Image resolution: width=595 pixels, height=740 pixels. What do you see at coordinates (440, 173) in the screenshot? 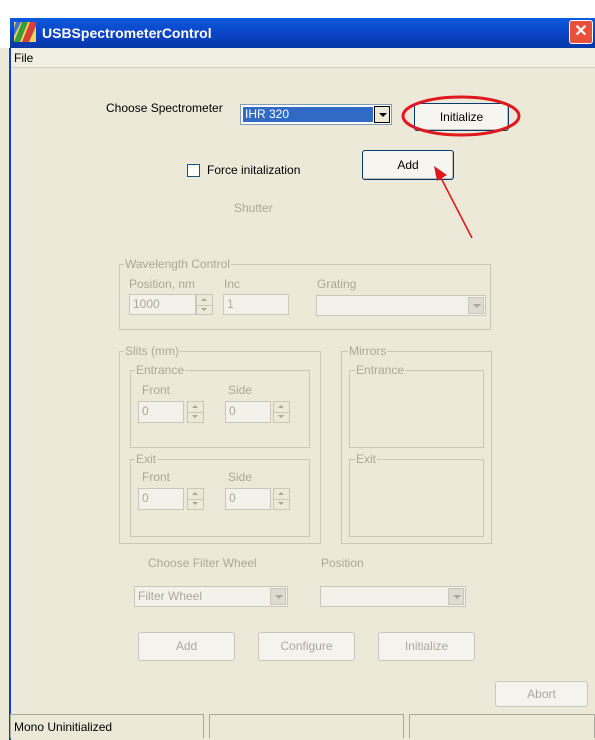
I see `arrow-head` at bounding box center [440, 173].